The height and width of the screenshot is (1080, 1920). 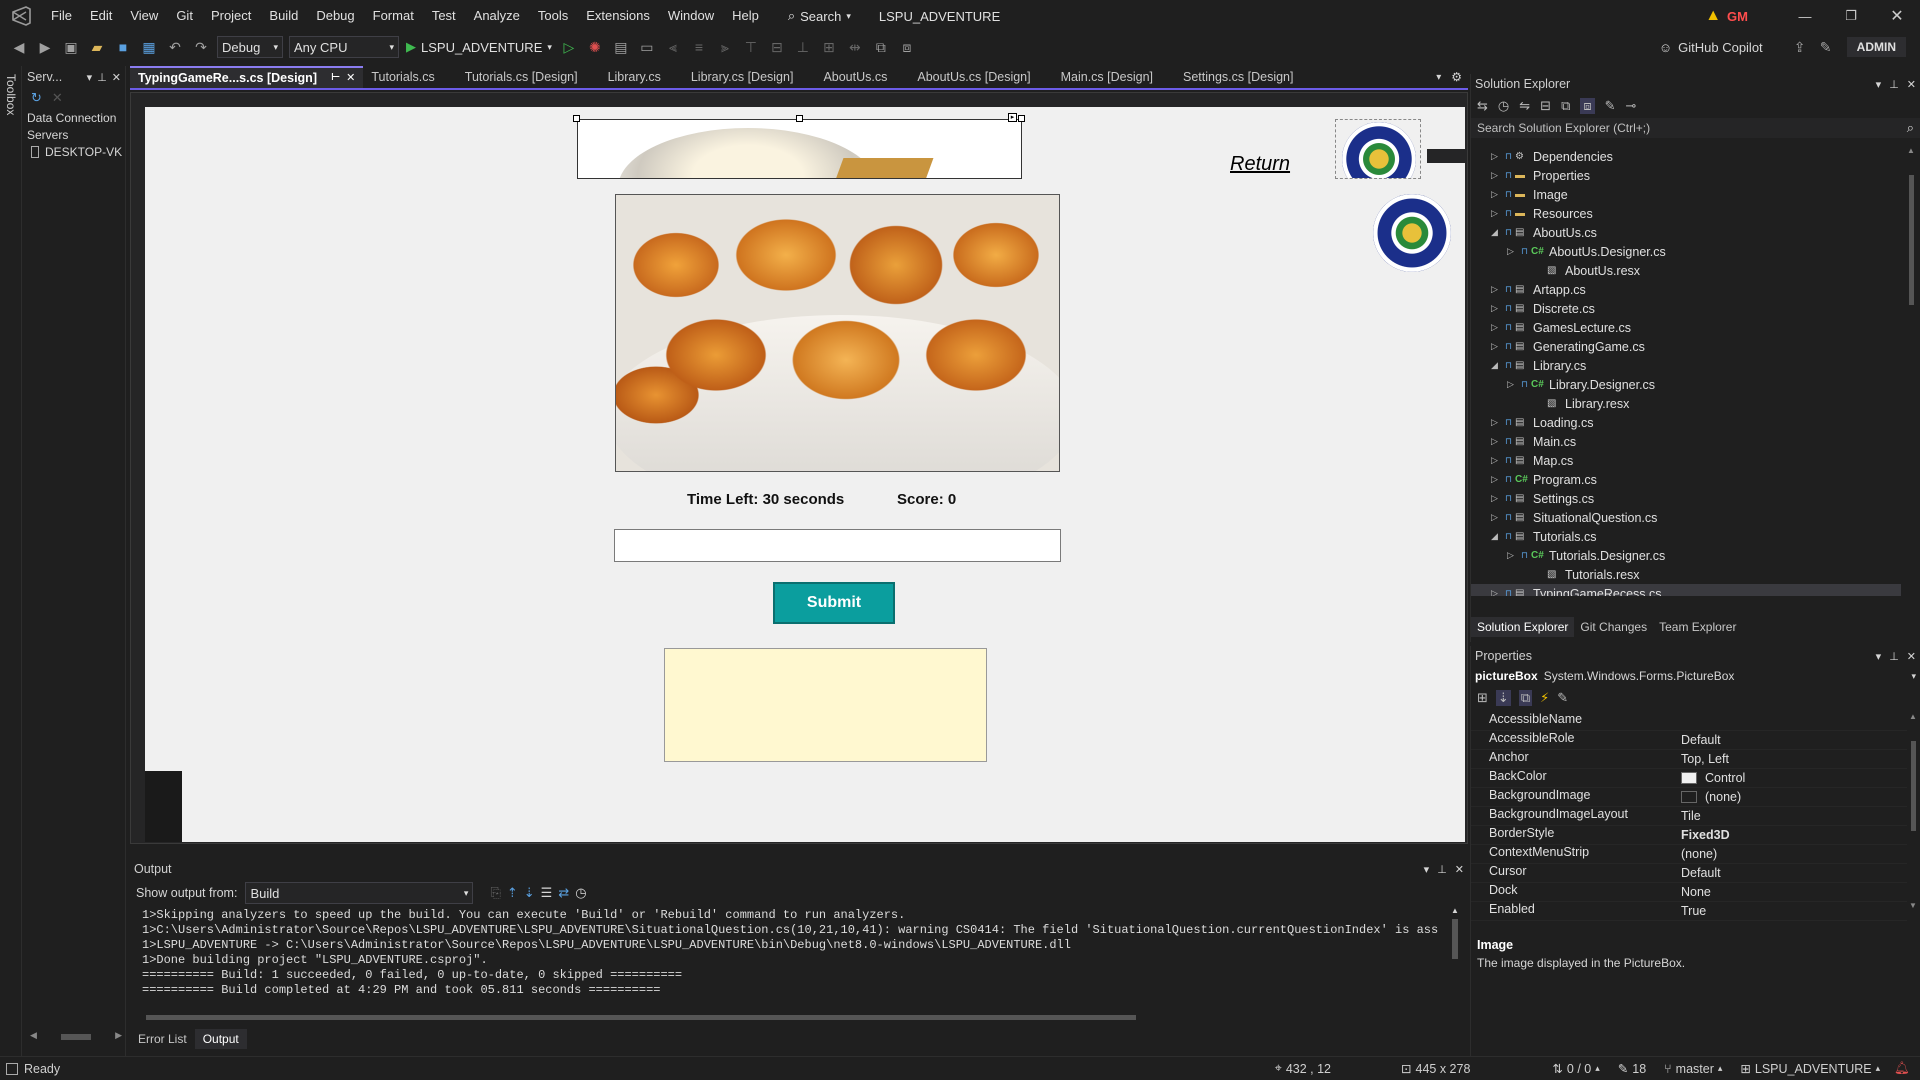 I want to click on forward-icon: ▶, so click(x=45, y=47).